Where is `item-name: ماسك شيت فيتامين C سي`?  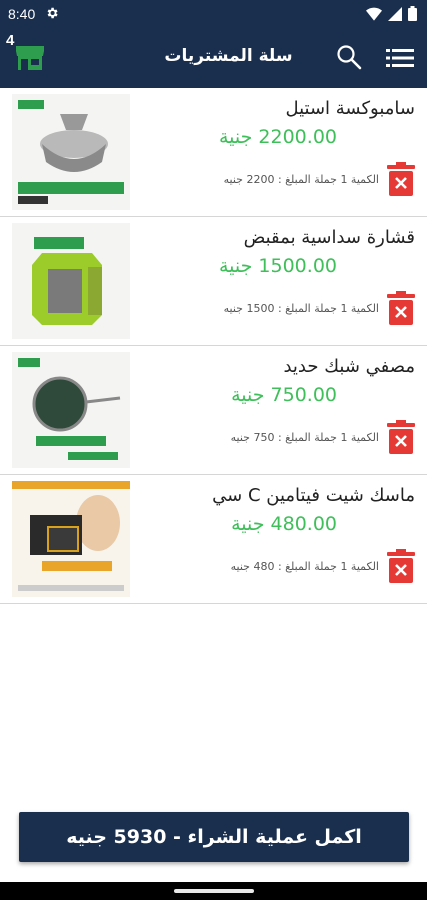 item-name: ماسك شيت فيتامين C سي is located at coordinates (313, 495).